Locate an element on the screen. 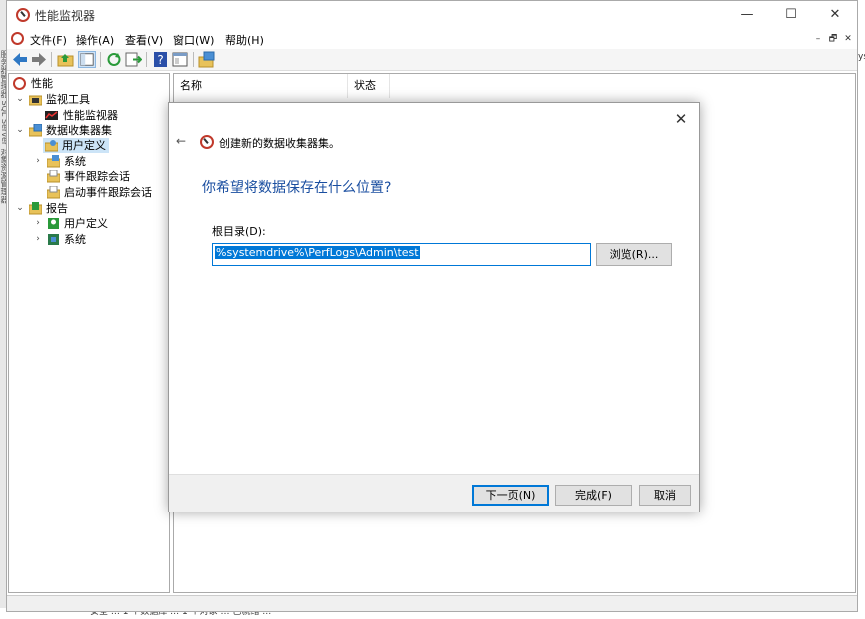  tree-item-monitoring-tools: ⌄ 监视工具 is located at coordinates (88, 99).